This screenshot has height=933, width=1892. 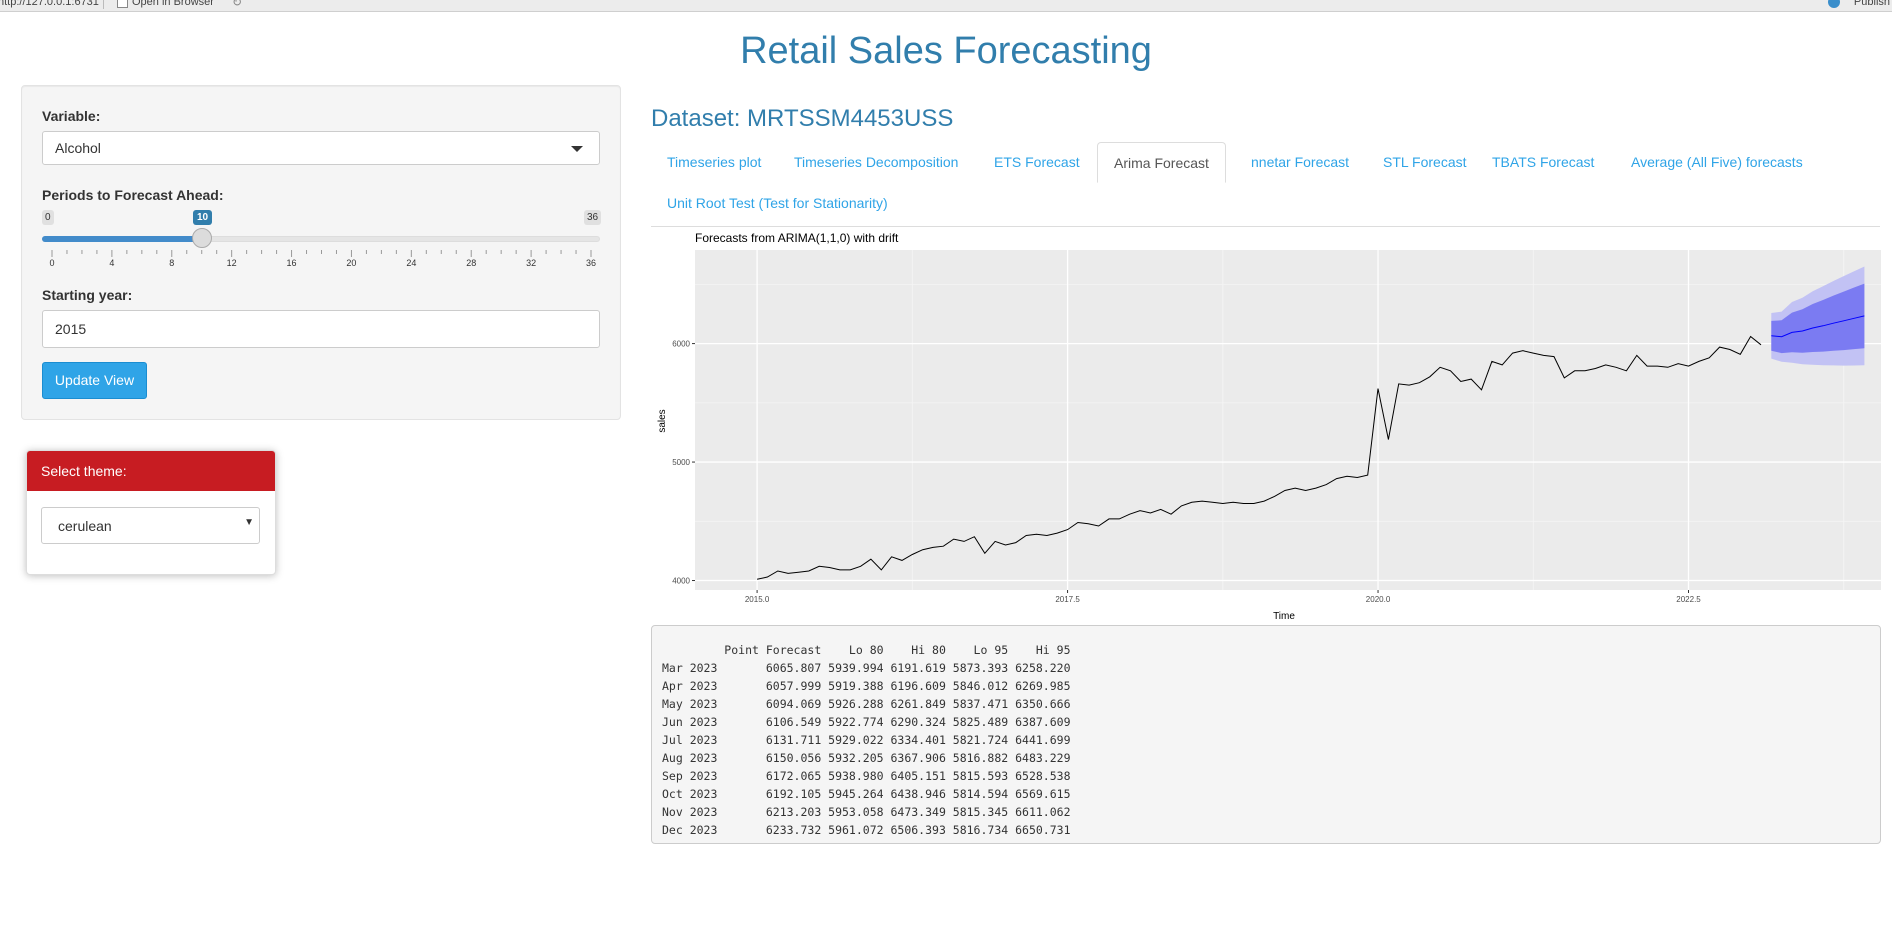 What do you see at coordinates (411, 263) in the screenshot?
I see `slider-tick-label: 24` at bounding box center [411, 263].